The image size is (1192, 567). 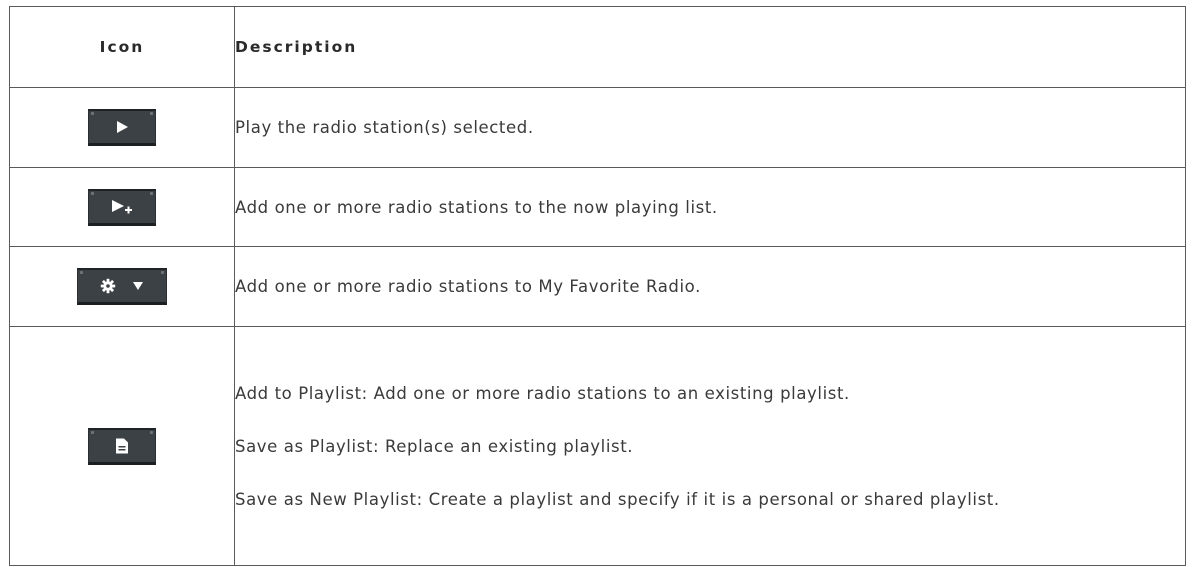 I want to click on description-column-header: Description, so click(x=710, y=47).